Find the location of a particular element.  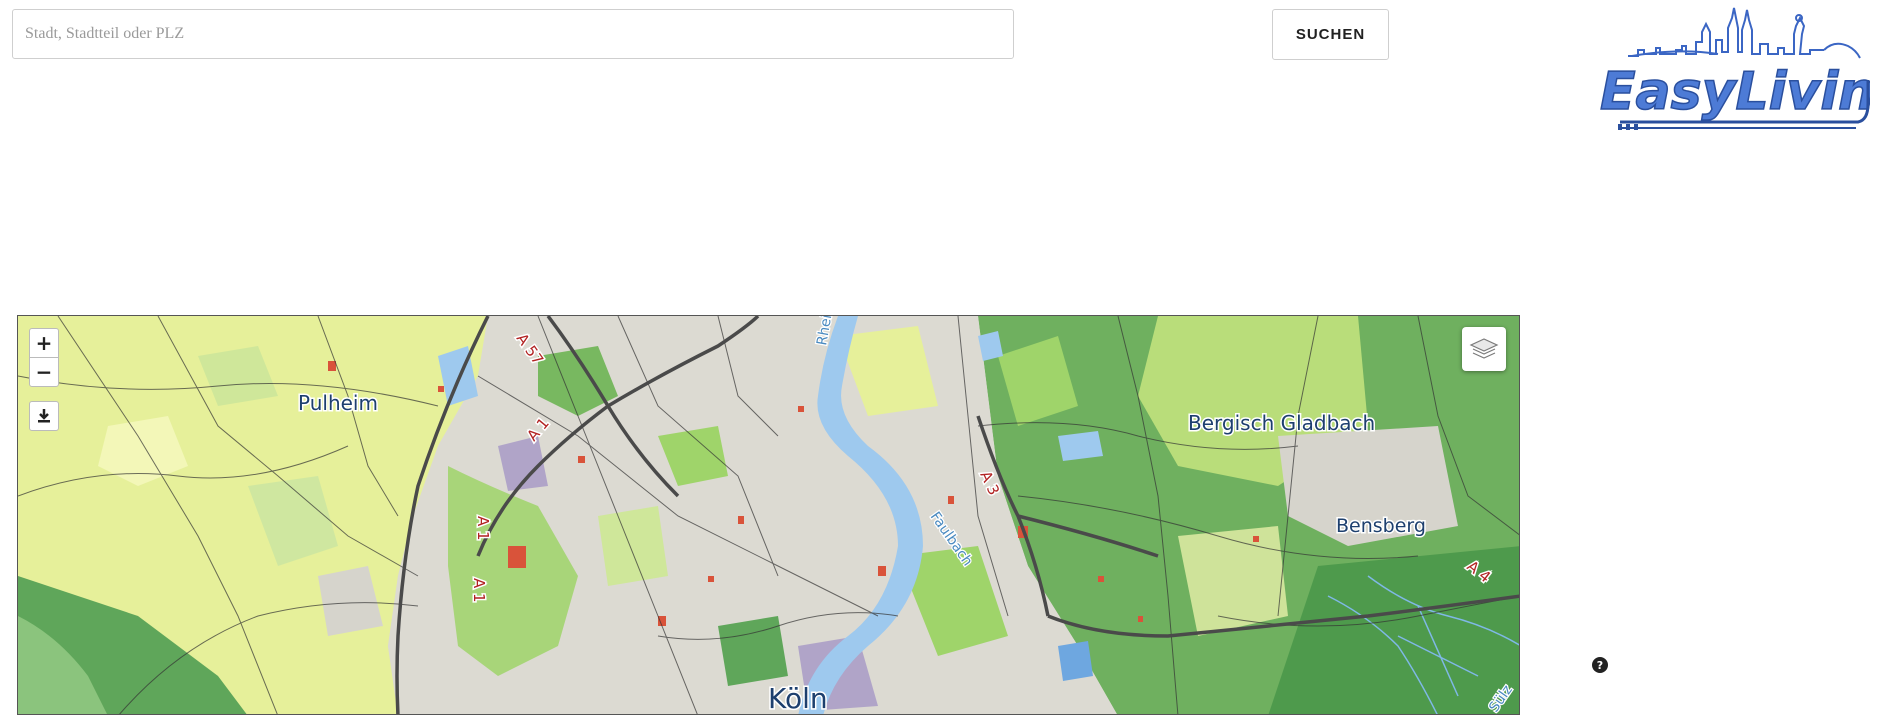

road-label-a1-mid: A 1 is located at coordinates (483, 528).